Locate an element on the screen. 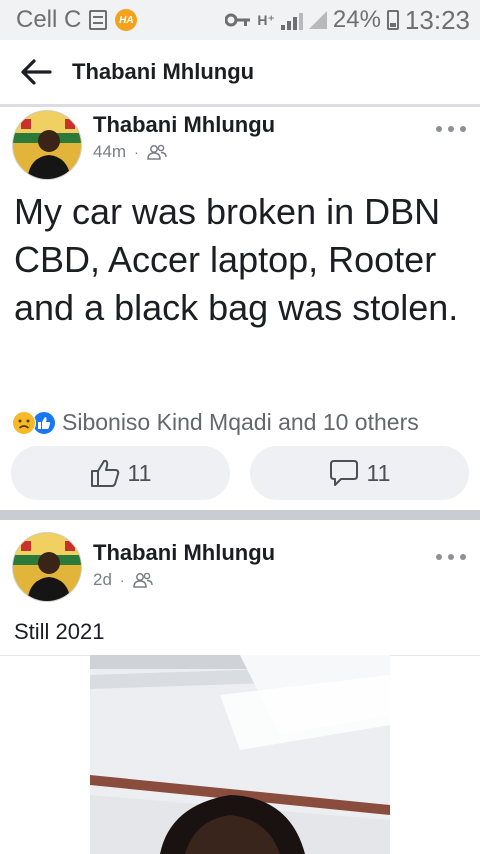 This screenshot has height=854, width=480. like-count: 11 is located at coordinates (139, 472).